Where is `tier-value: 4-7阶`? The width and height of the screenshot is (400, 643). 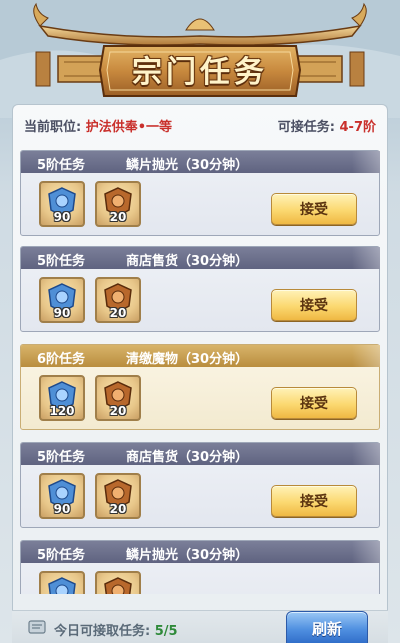 tier-value: 4-7阶 is located at coordinates (358, 127).